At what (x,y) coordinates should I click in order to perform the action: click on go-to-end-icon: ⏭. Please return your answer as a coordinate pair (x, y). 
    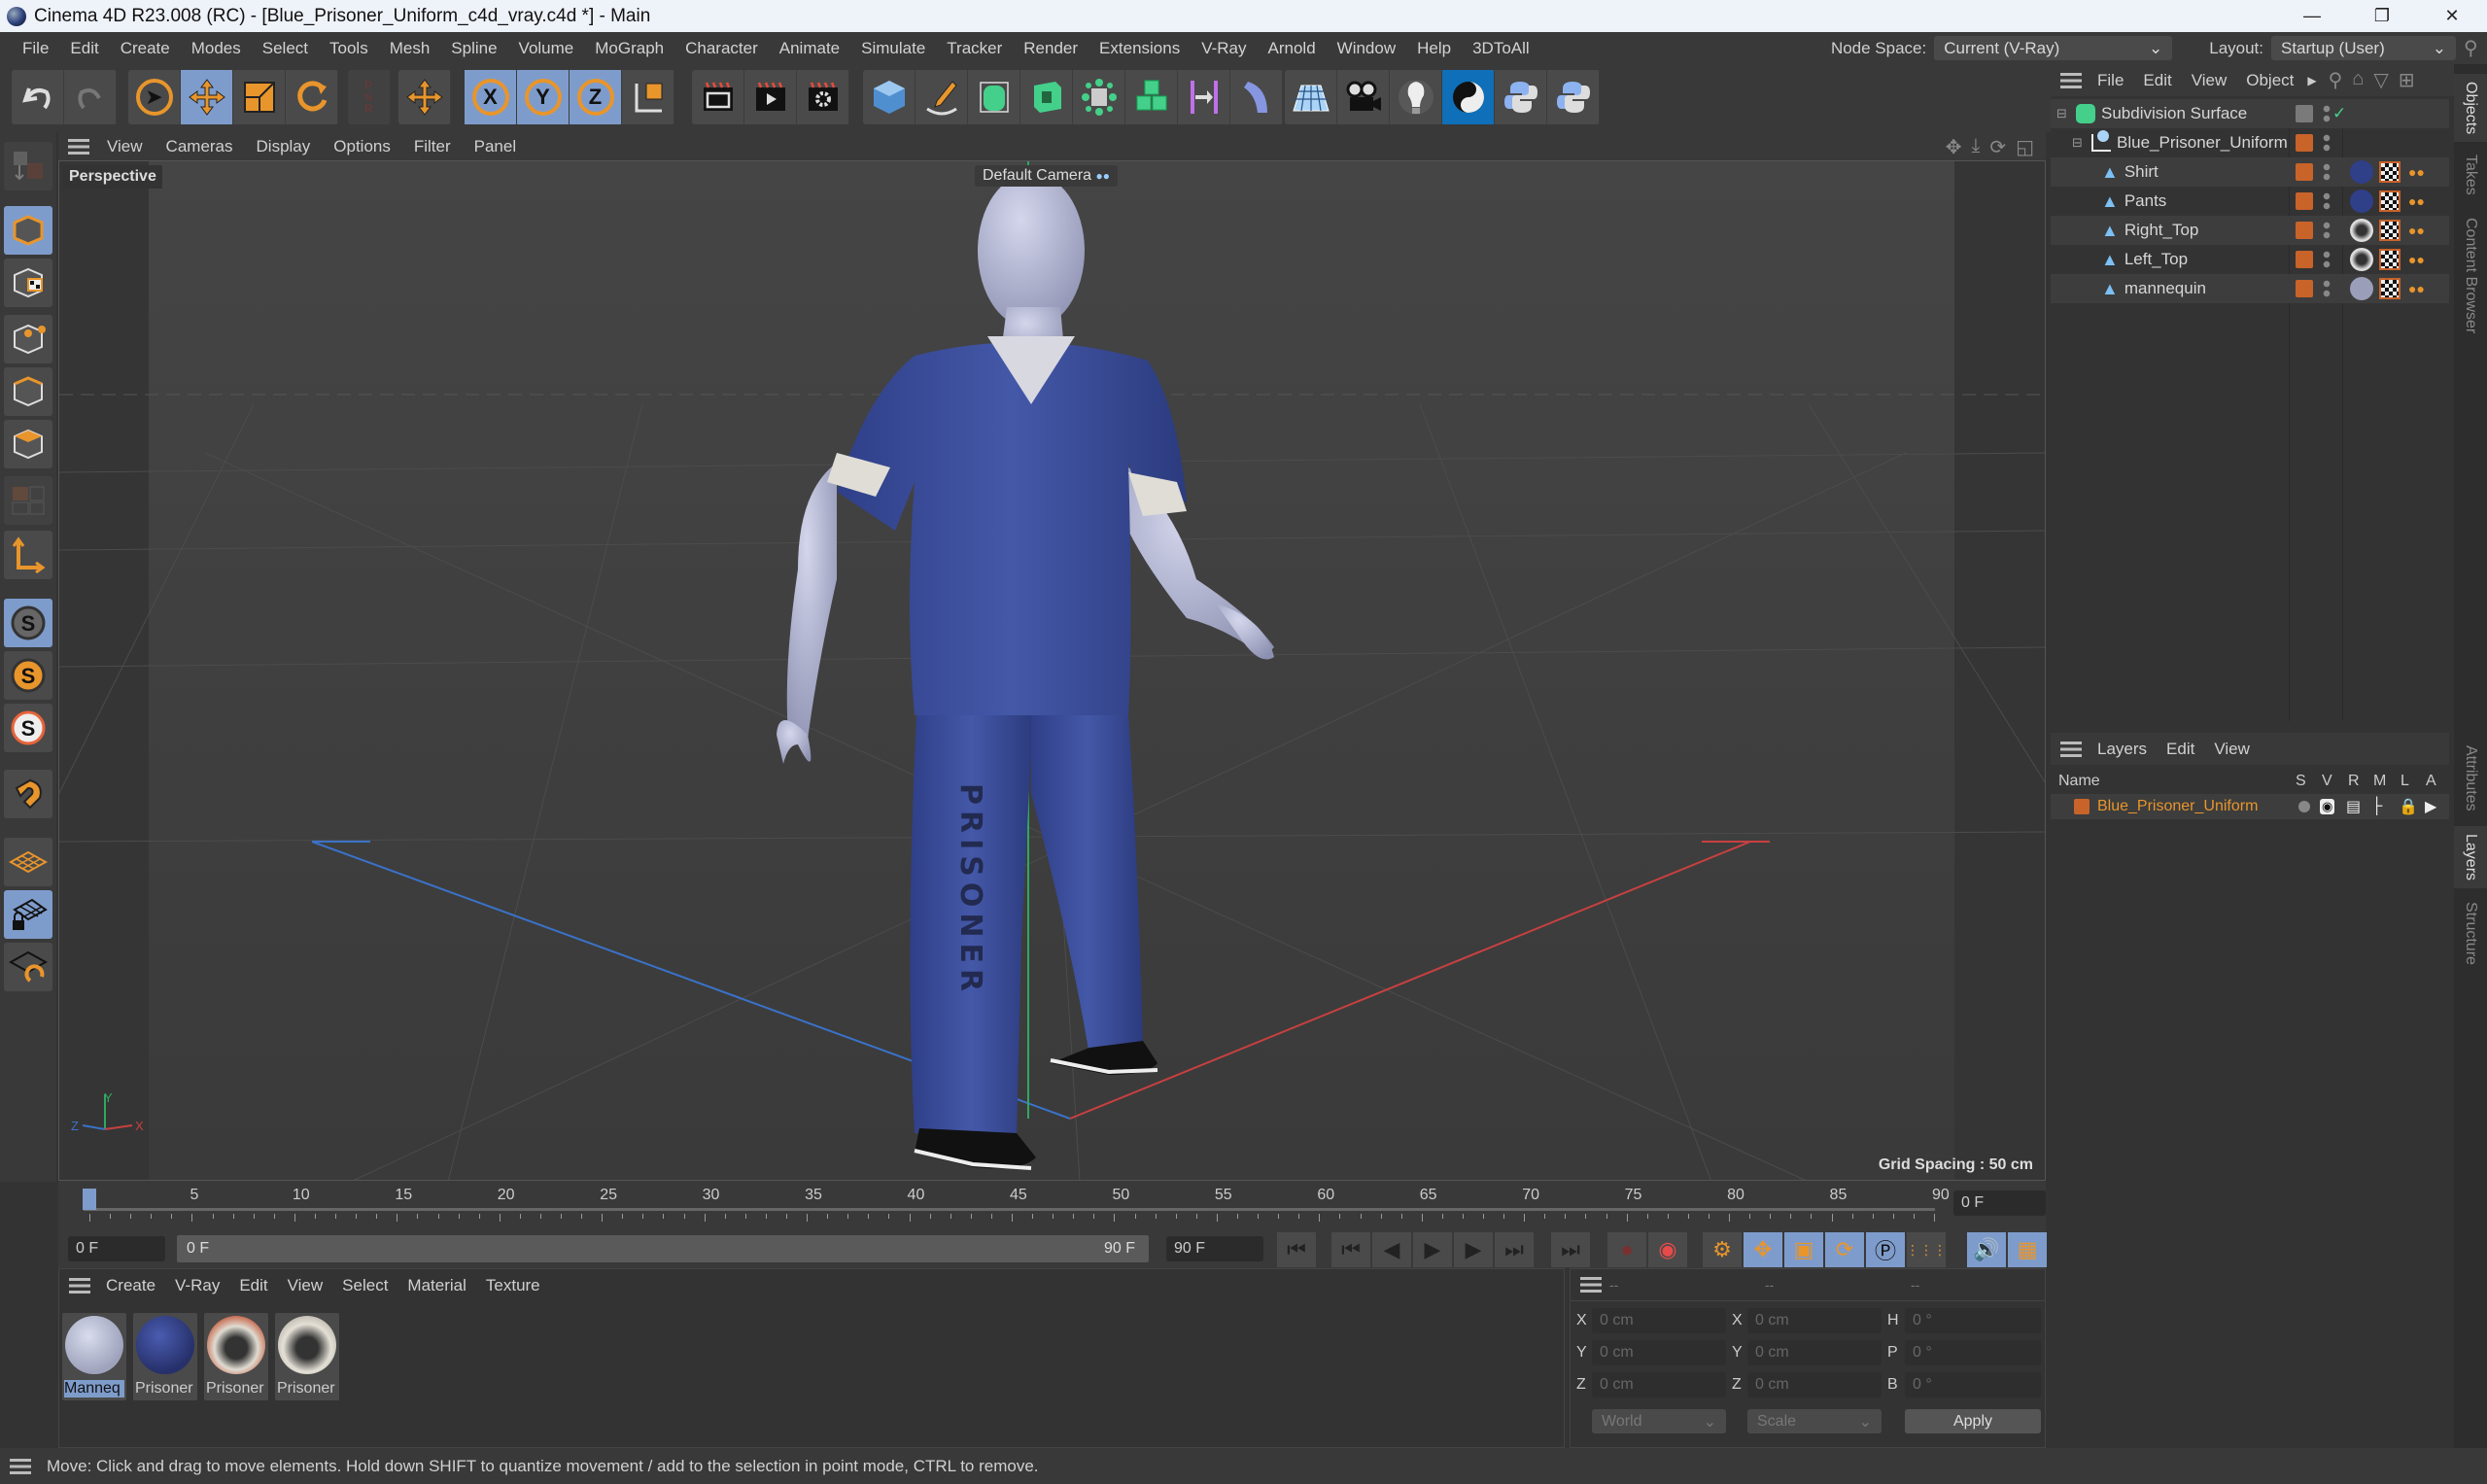
    Looking at the image, I should click on (1571, 1249).